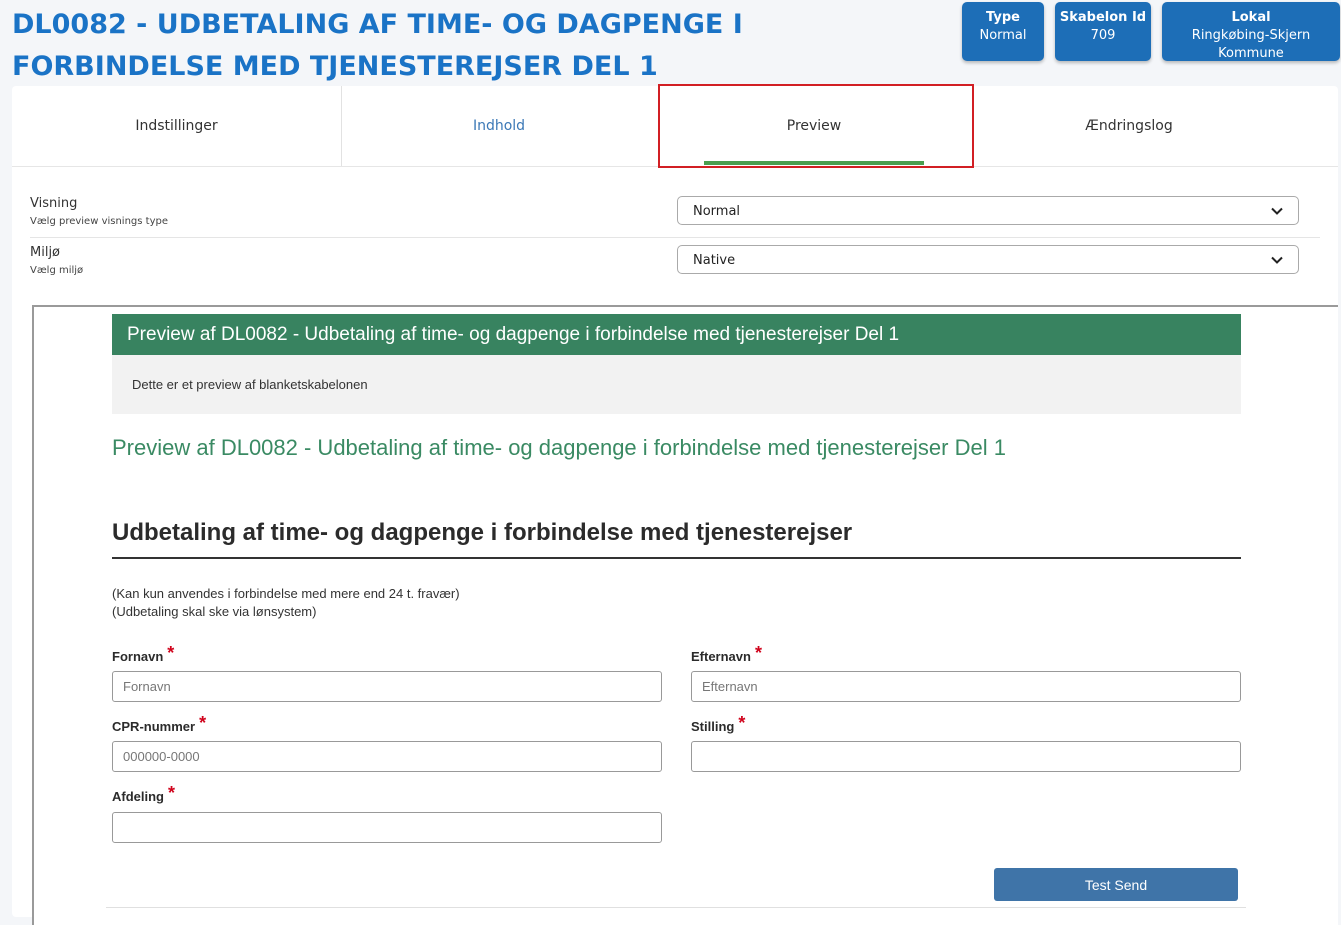 The height and width of the screenshot is (925, 1341). Describe the element at coordinates (45, 252) in the screenshot. I see `miljo-label: Miljø` at that location.